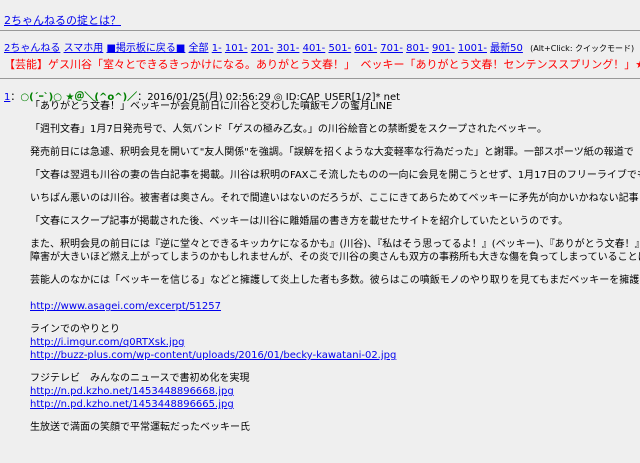 The width and height of the screenshot is (640, 463). Describe the element at coordinates (506, 48) in the screenshot. I see `nav-latest-50: 最新50` at that location.